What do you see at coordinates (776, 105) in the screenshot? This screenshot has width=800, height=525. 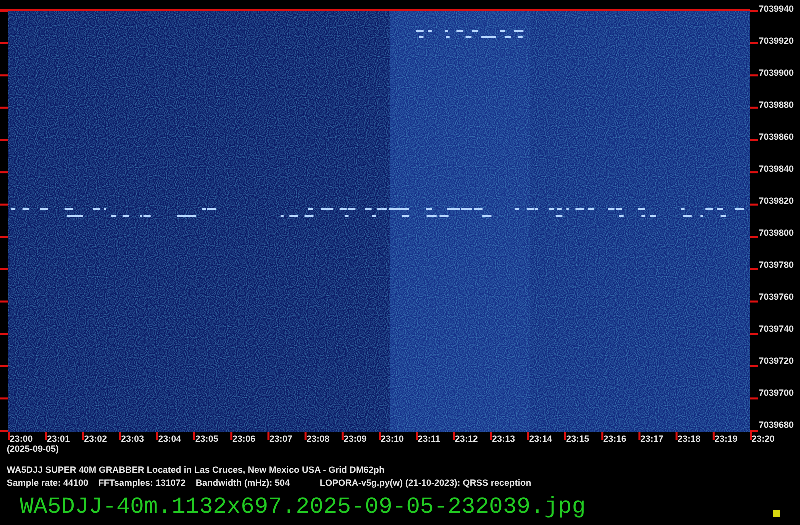 I see `frequency-label: 7039880` at bounding box center [776, 105].